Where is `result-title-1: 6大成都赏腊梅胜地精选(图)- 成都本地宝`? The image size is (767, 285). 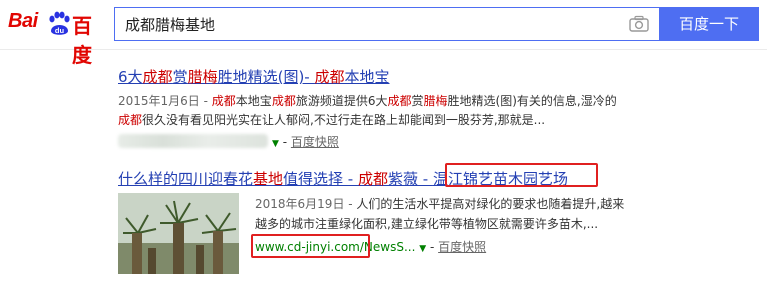 result-title-1: 6大成都赏腊梅胜地精选(图)- 成都本地宝 is located at coordinates (254, 76).